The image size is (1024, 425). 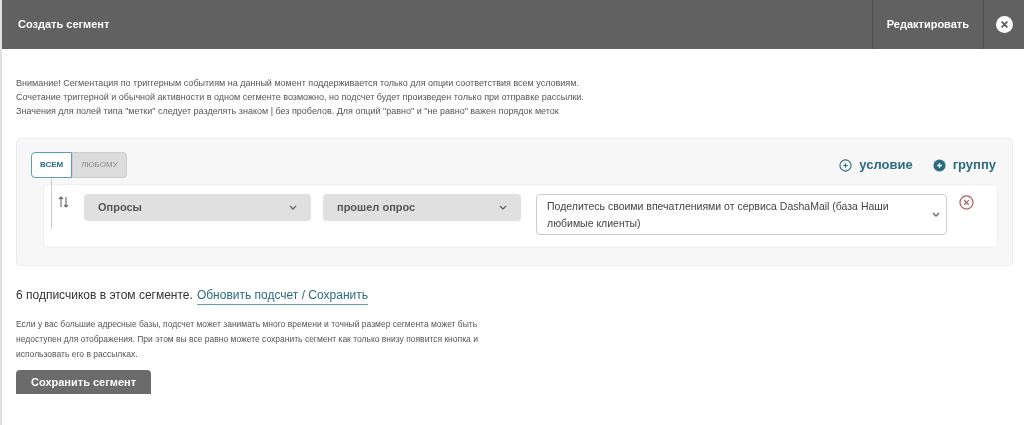 What do you see at coordinates (52, 165) in the screenshot?
I see `match-mode-tab: ВСЕМ` at bounding box center [52, 165].